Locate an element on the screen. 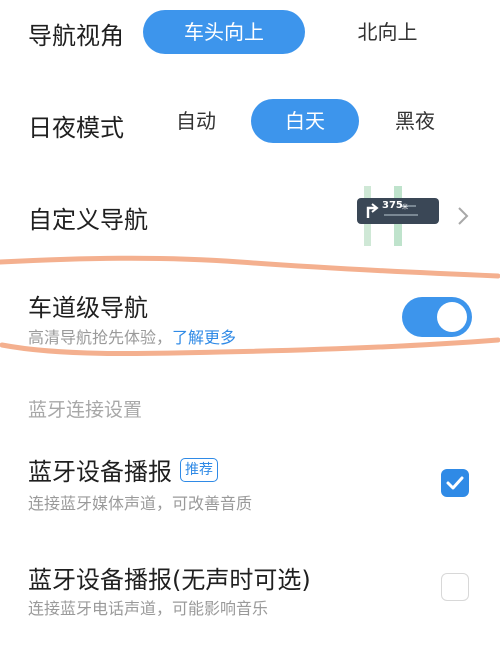 This screenshot has width=500, height=653. lane-nav-desc-row: 高清导航抢先体验，了解更多 is located at coordinates (132, 336).